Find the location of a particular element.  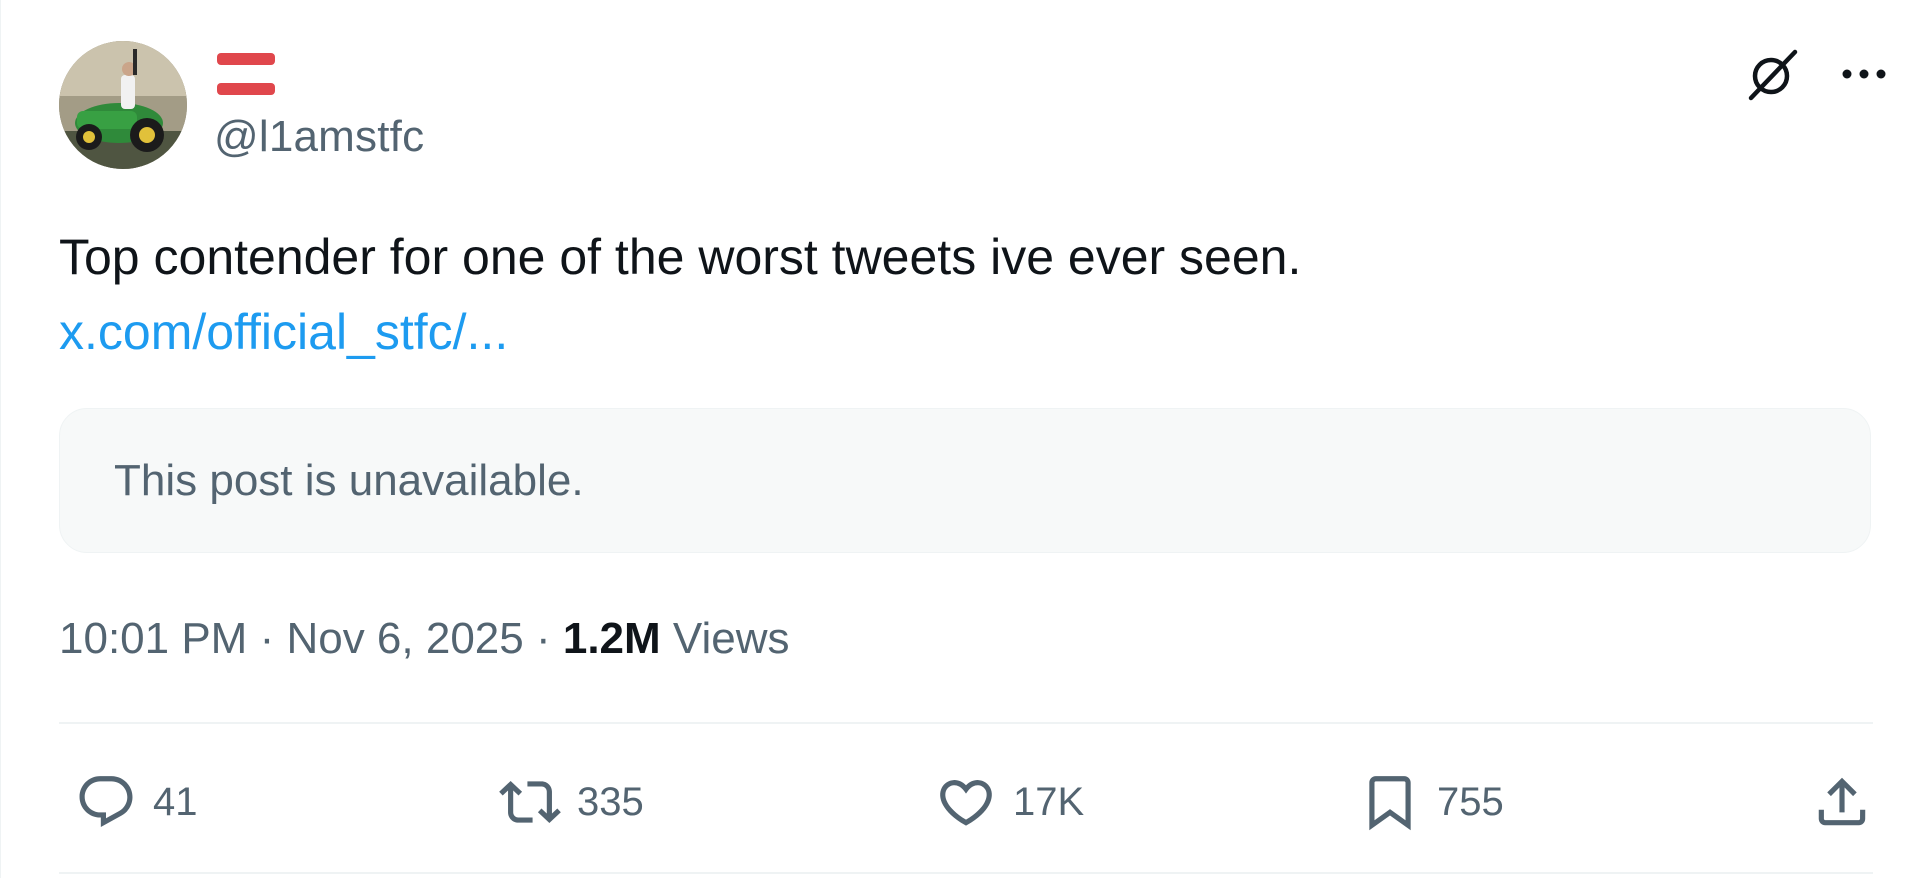

views-count: 1.2M is located at coordinates (611, 638).